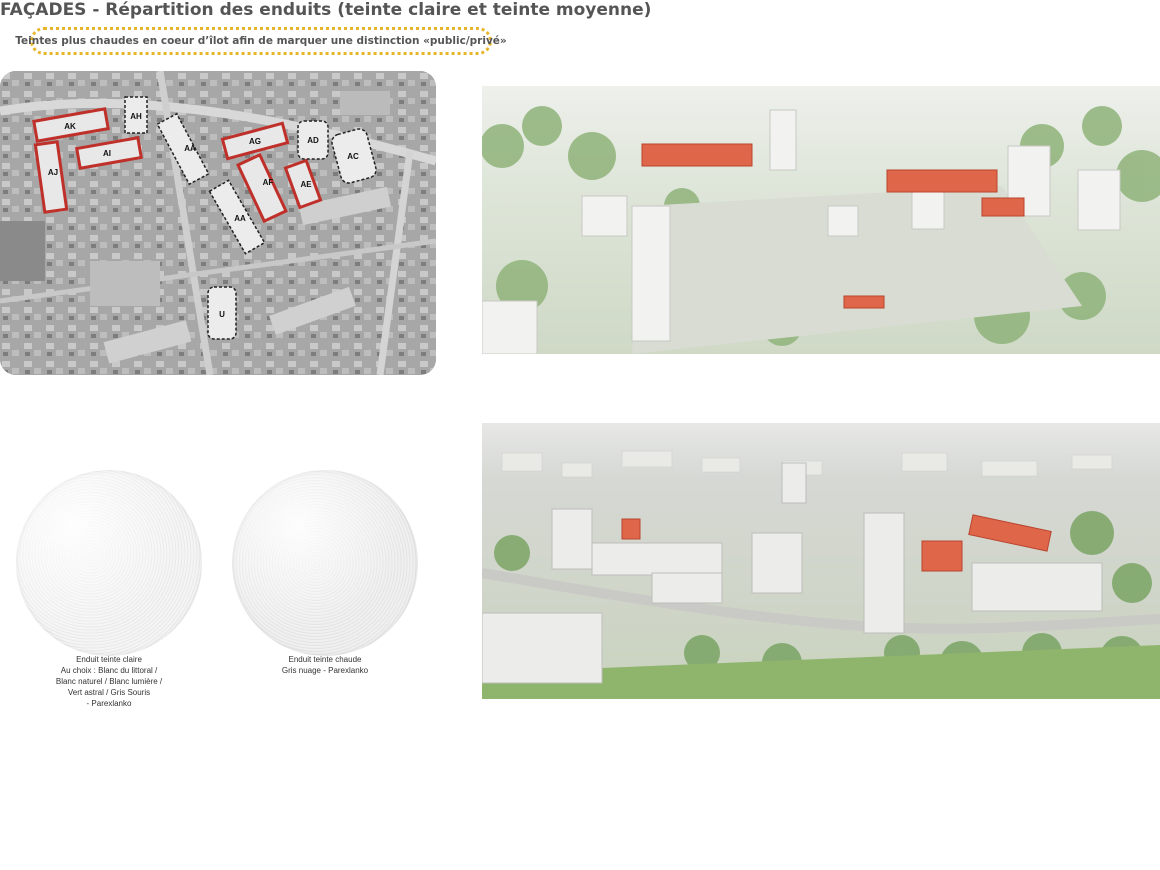 This screenshot has width=1160, height=870. I want to click on warm-render-swatch, so click(325, 563).